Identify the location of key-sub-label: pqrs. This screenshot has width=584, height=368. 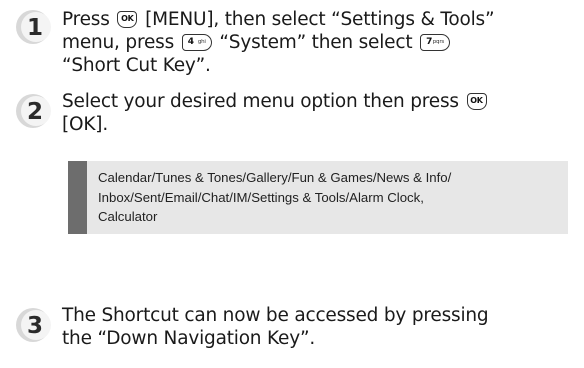
(438, 42).